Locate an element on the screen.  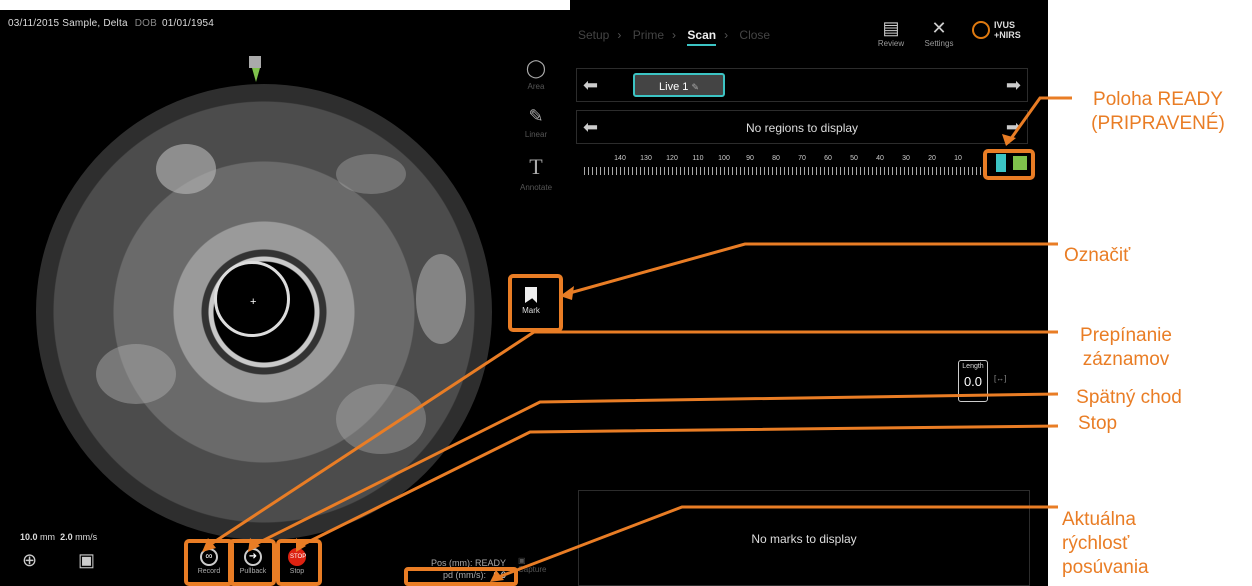
callout-toggle: Prepínanie záznamov is located at coordinates (1126, 347).